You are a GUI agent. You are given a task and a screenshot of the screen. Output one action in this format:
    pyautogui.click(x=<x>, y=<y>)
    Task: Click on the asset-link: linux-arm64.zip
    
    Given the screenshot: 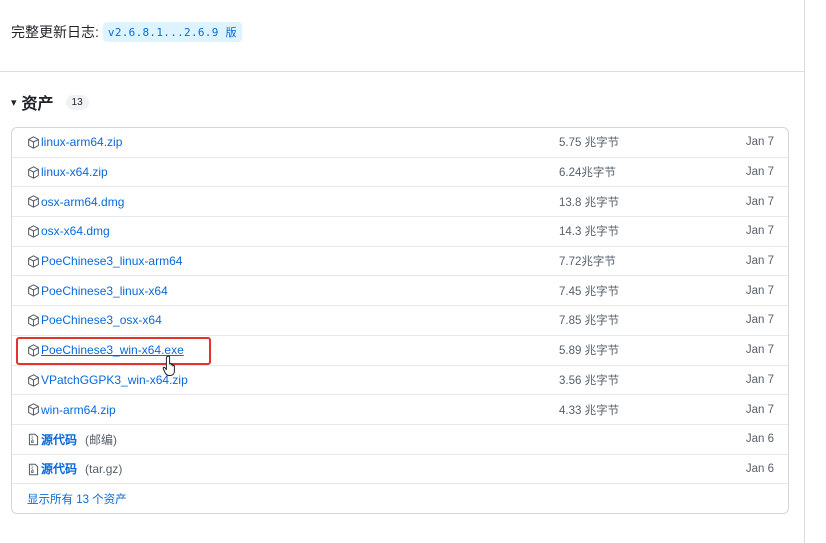 What is the action you would take?
    pyautogui.click(x=81, y=142)
    